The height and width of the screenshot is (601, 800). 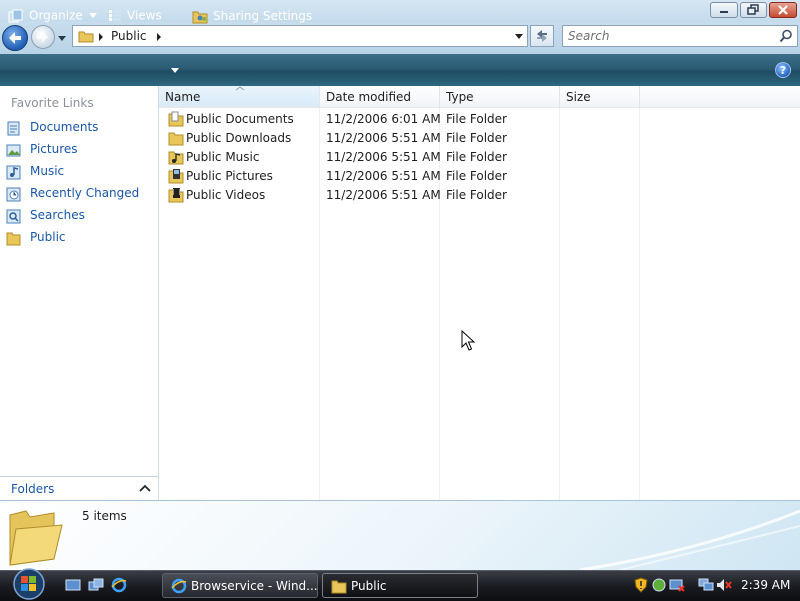 What do you see at coordinates (80, 128) in the screenshot?
I see `favorite-link-documents: Documents` at bounding box center [80, 128].